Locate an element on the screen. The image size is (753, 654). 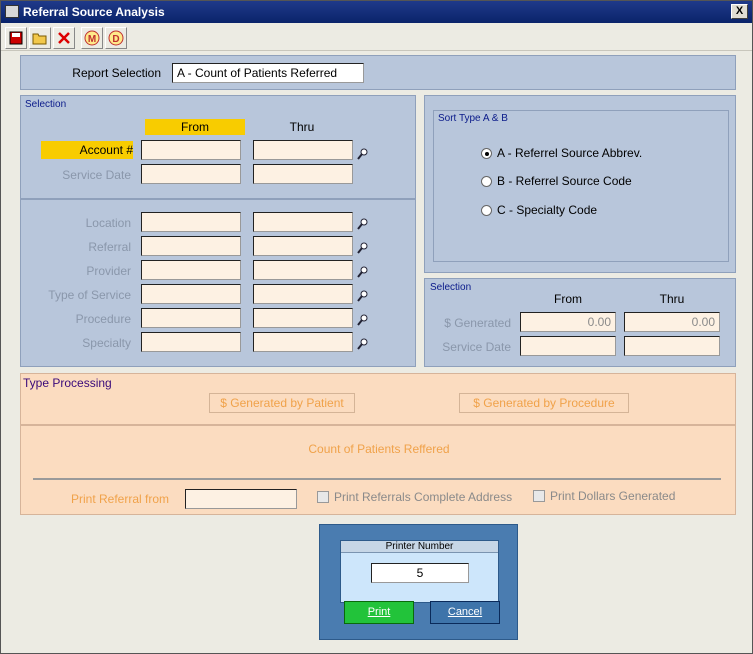
specialty-from-input is located at coordinates (191, 342).